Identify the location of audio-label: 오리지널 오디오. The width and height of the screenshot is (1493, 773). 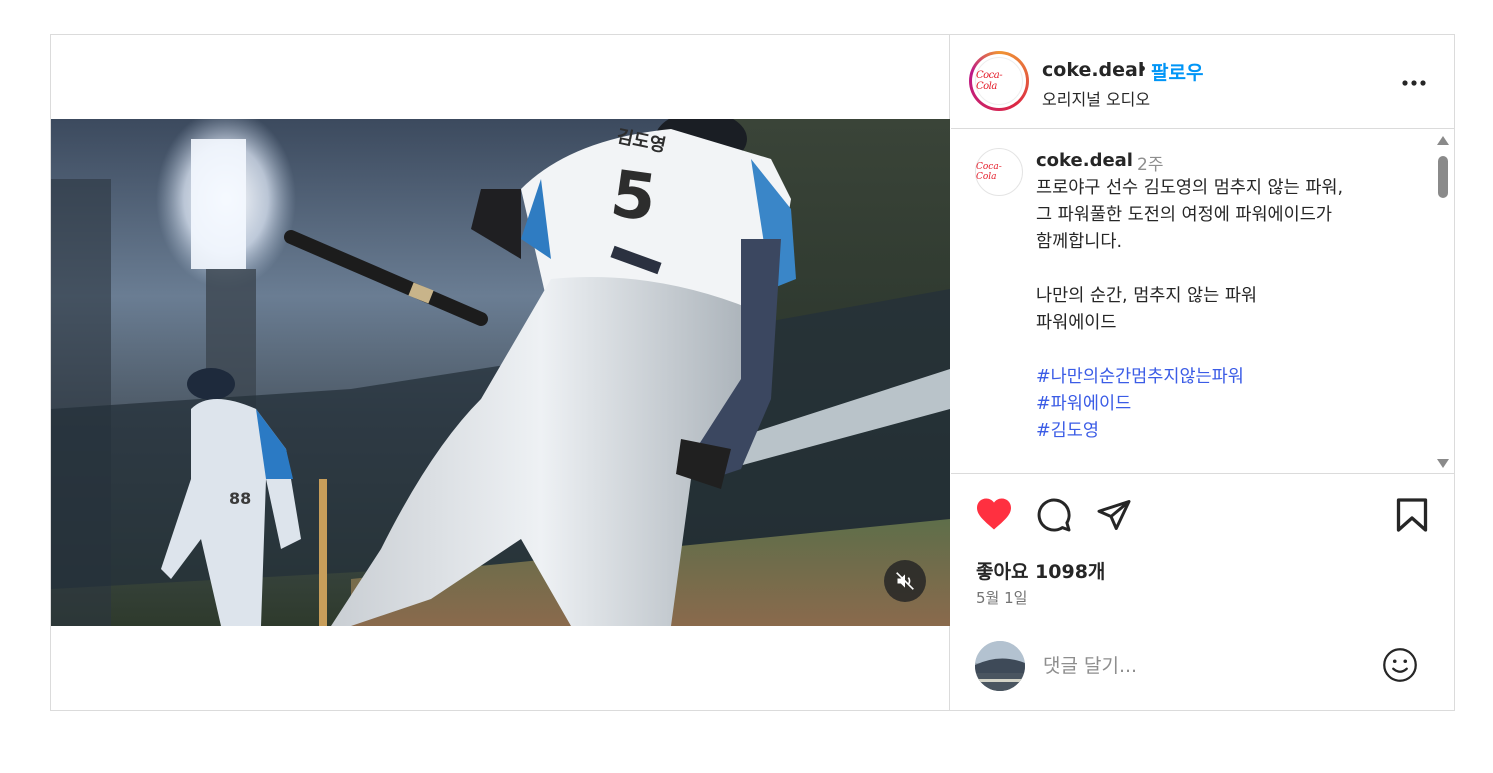
(1096, 98).